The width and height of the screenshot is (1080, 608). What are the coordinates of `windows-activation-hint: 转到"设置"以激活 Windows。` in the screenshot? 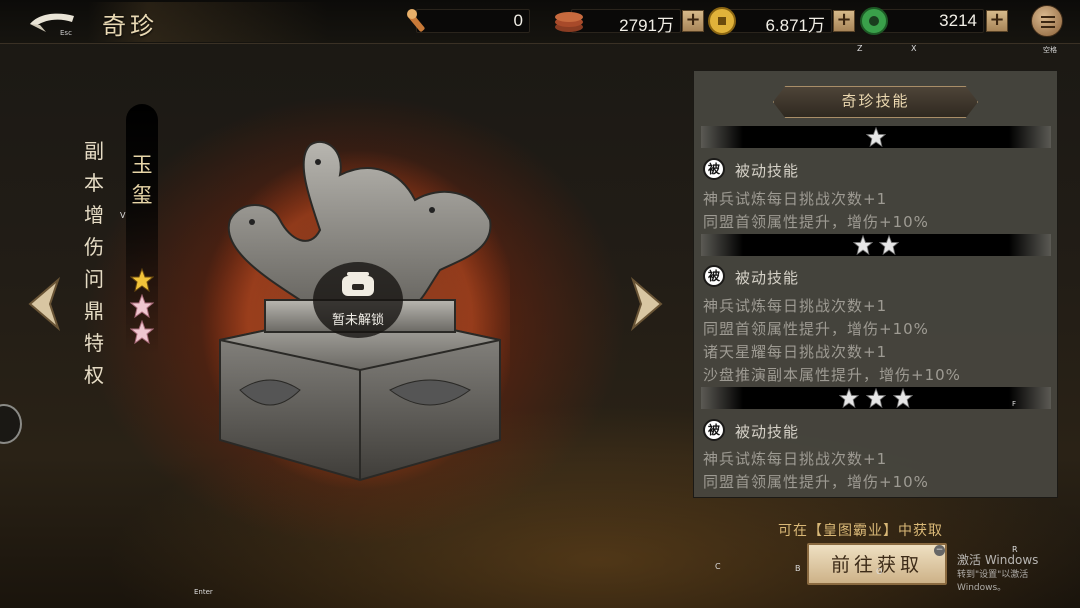 It's located at (993, 581).